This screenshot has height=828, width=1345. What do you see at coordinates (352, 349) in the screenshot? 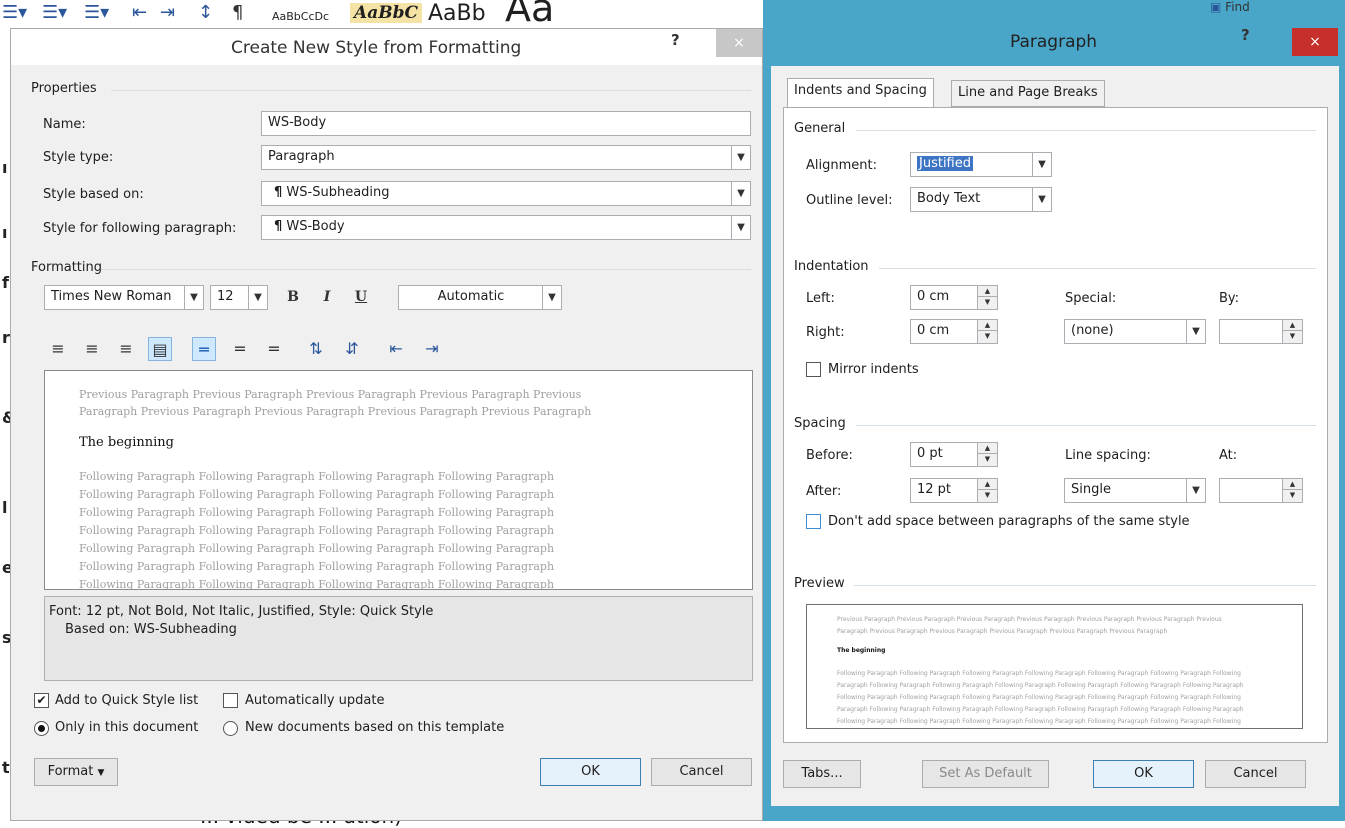
I see `decrease-paragraph-spacing-icon: ⇵` at bounding box center [352, 349].